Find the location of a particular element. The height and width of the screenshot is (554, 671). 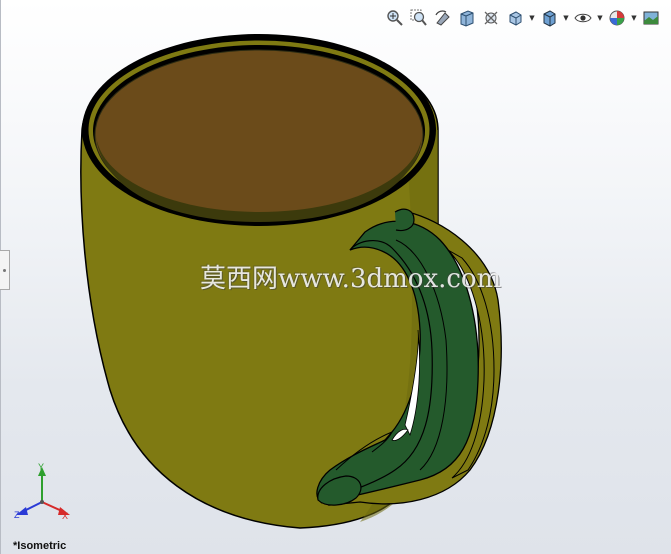

triad-y-axis: Y is located at coordinates (42, 482).